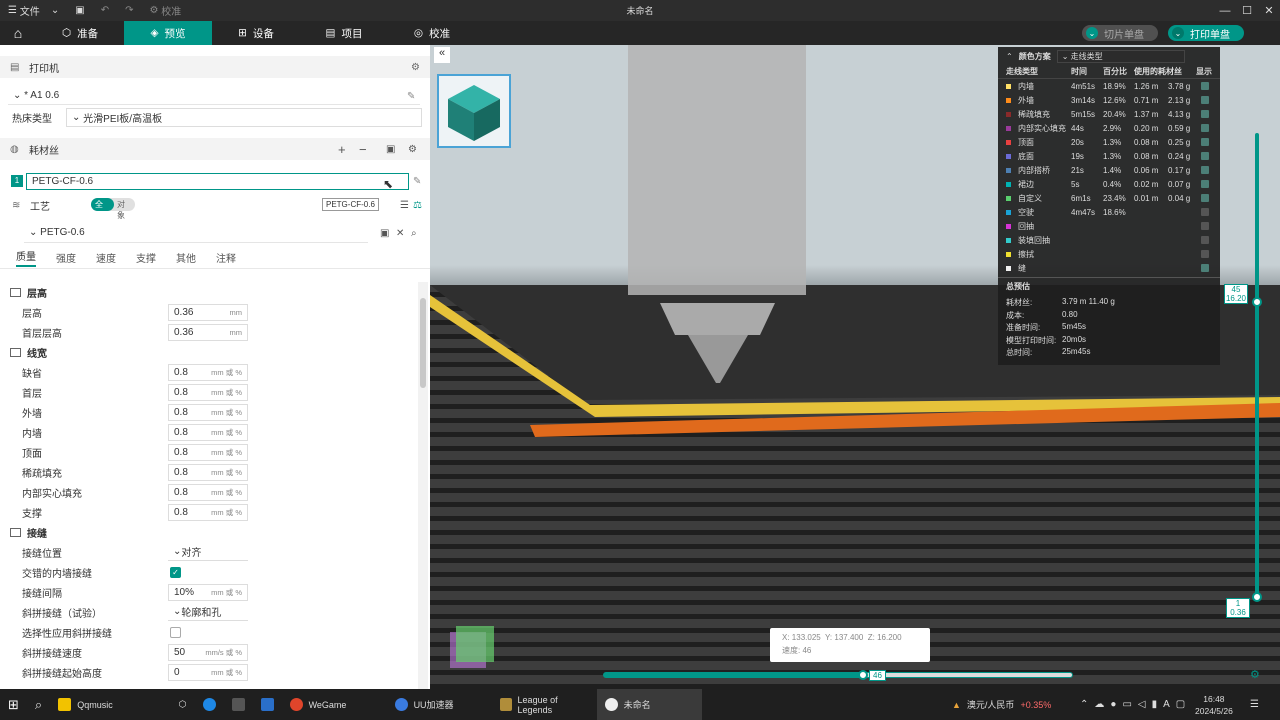  I want to click on slice-plate-button: ⌄ 切片单盘, so click(1120, 33).